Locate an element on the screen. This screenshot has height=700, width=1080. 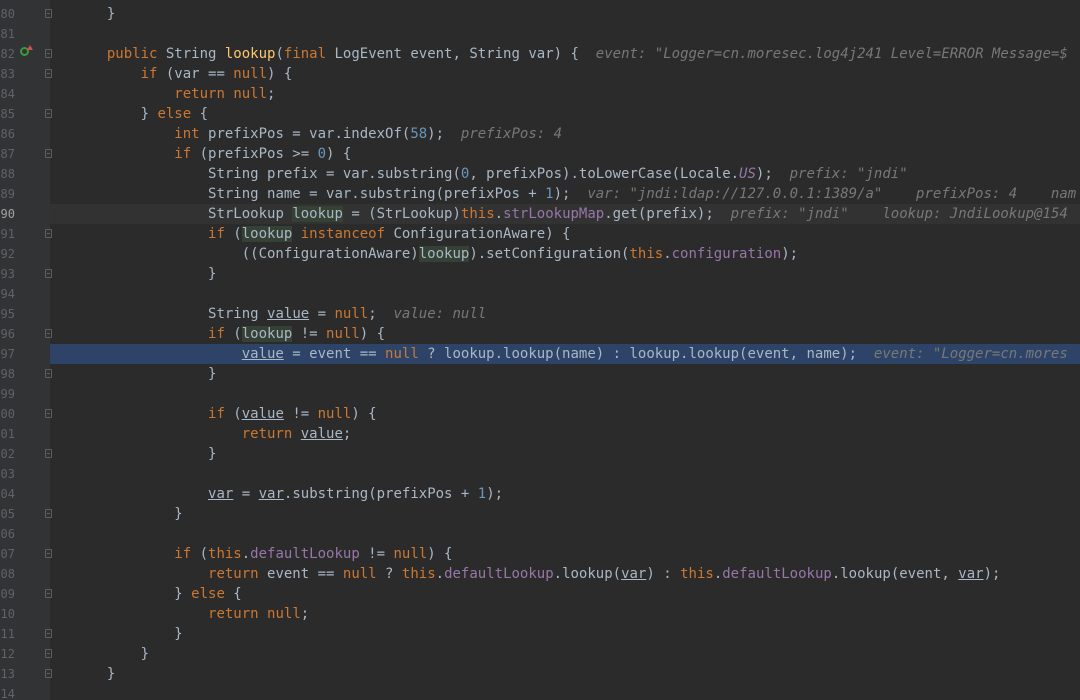
line-number-109: 109 is located at coordinates (7, 594).